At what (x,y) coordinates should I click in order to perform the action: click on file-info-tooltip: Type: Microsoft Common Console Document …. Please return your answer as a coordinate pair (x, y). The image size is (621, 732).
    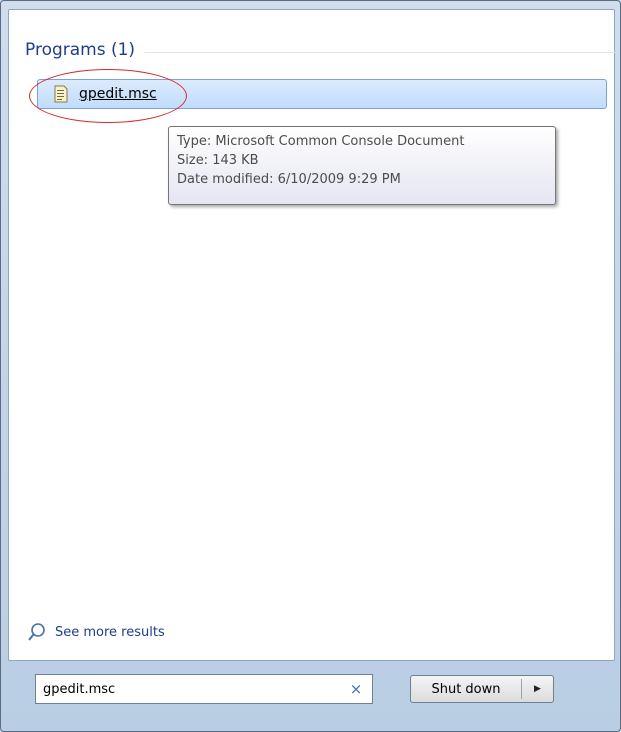
    Looking at the image, I should click on (362, 165).